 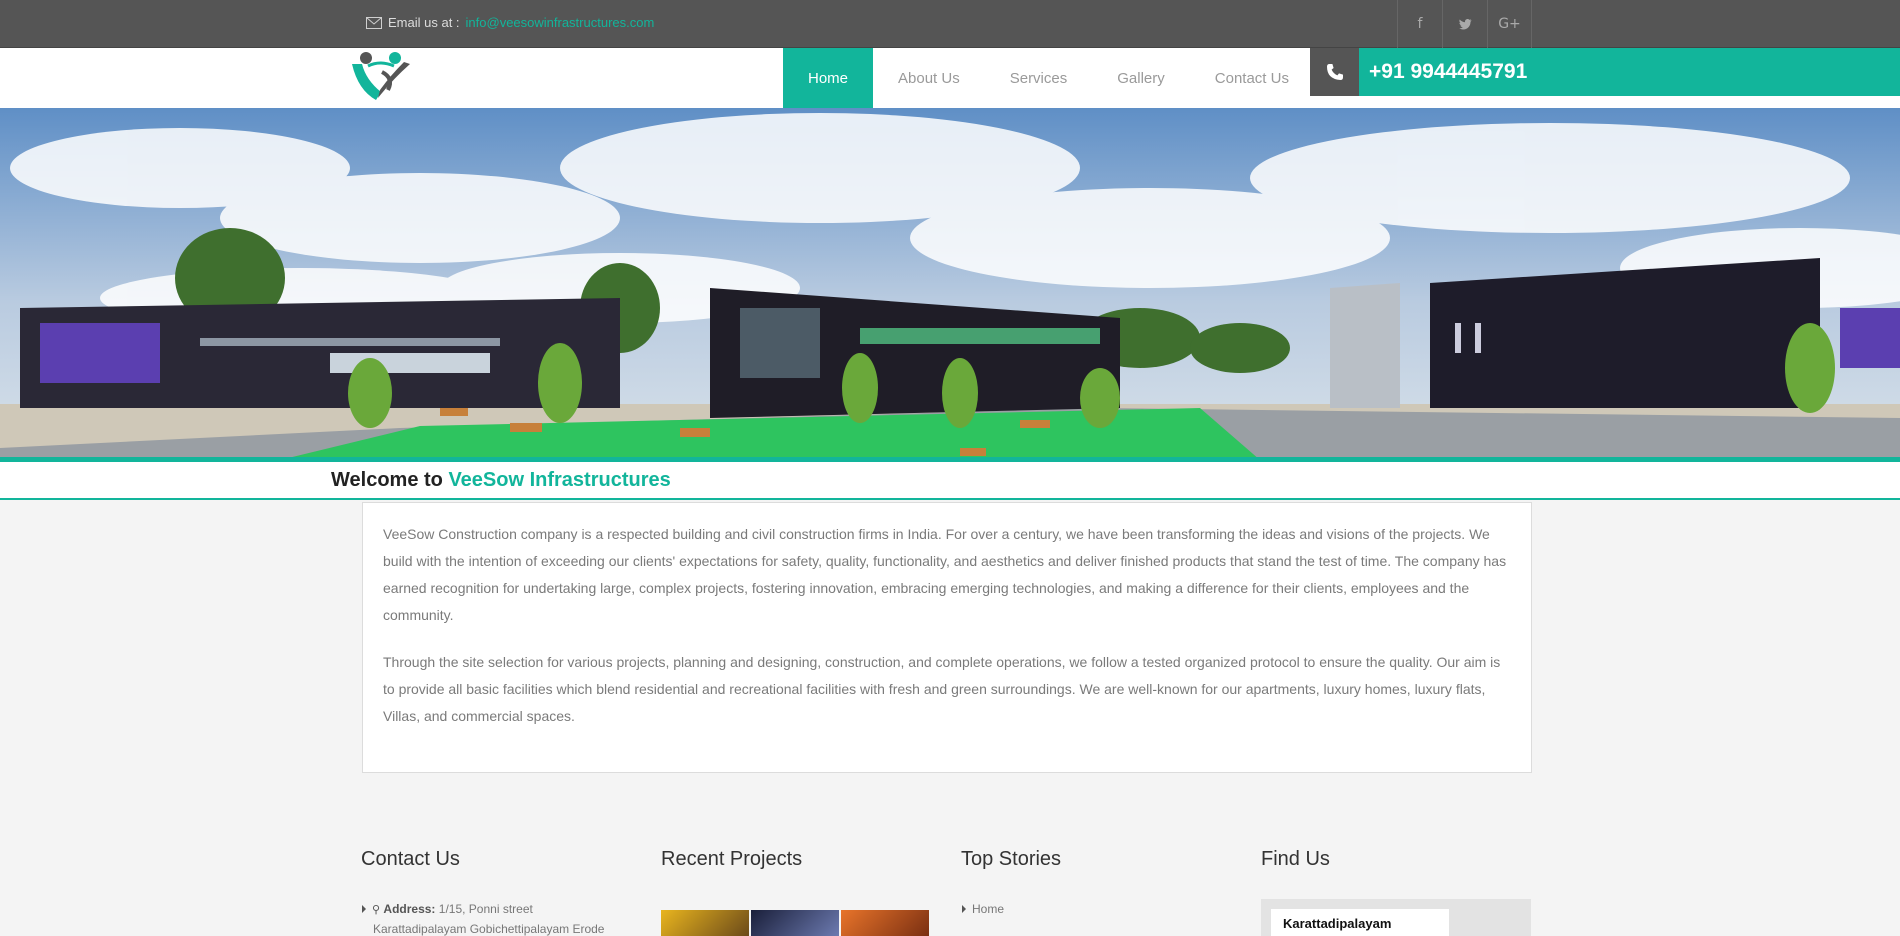 I want to click on envelope-icon, so click(x=374, y=22).